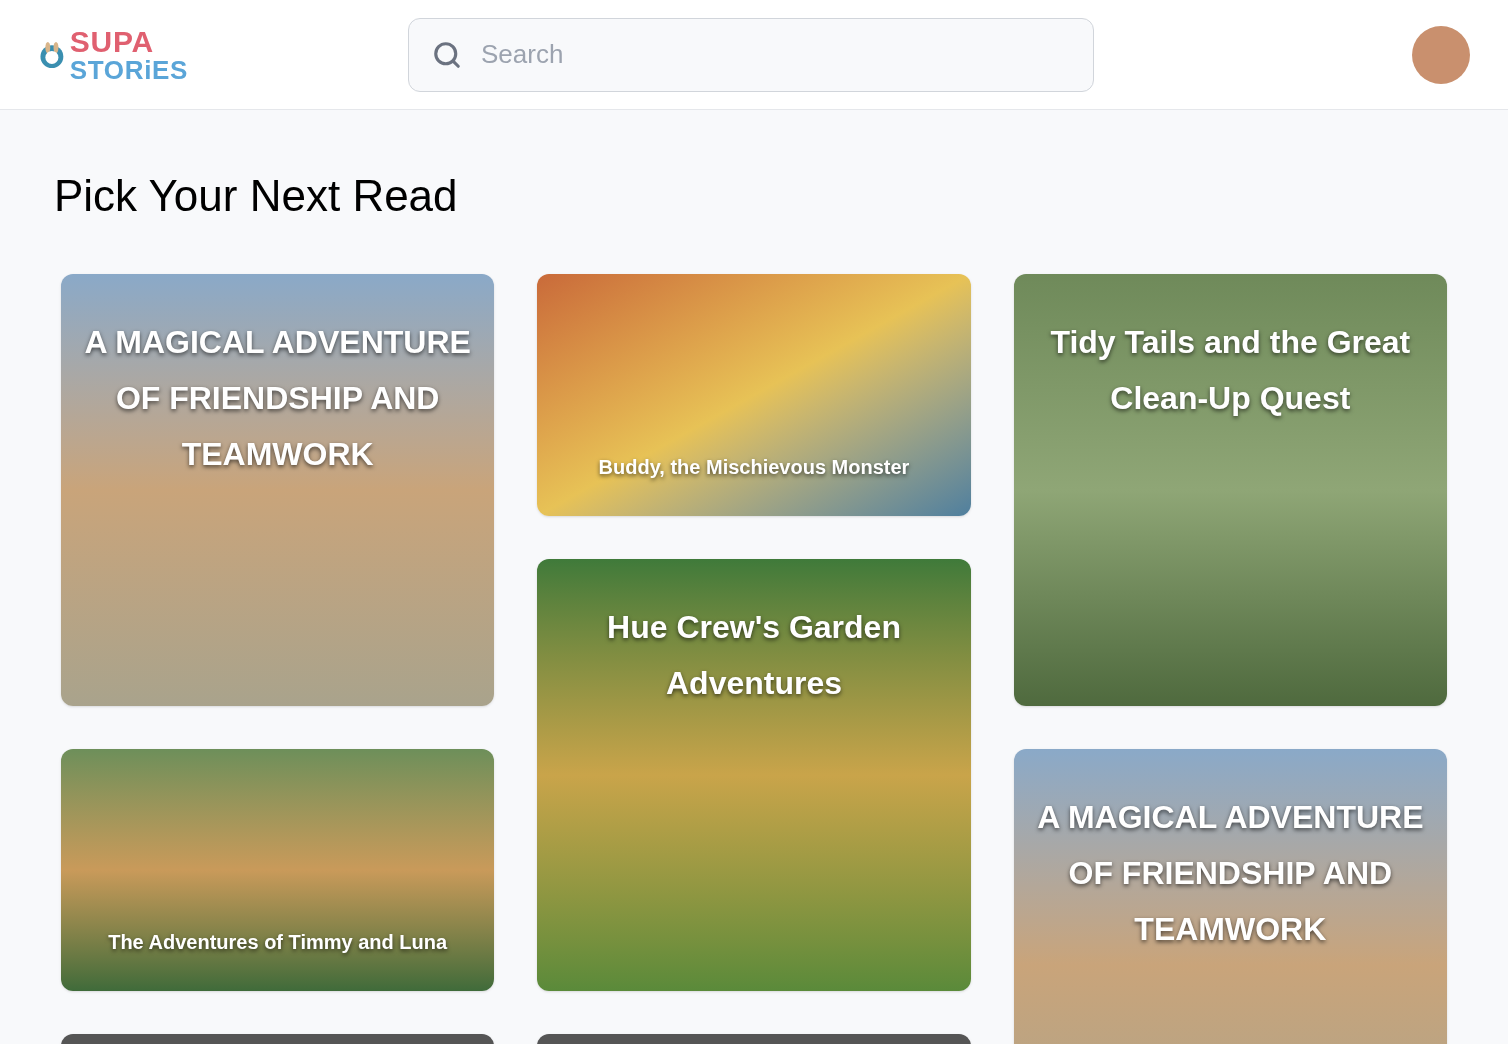  What do you see at coordinates (1441, 54) in the screenshot?
I see `avatar` at bounding box center [1441, 54].